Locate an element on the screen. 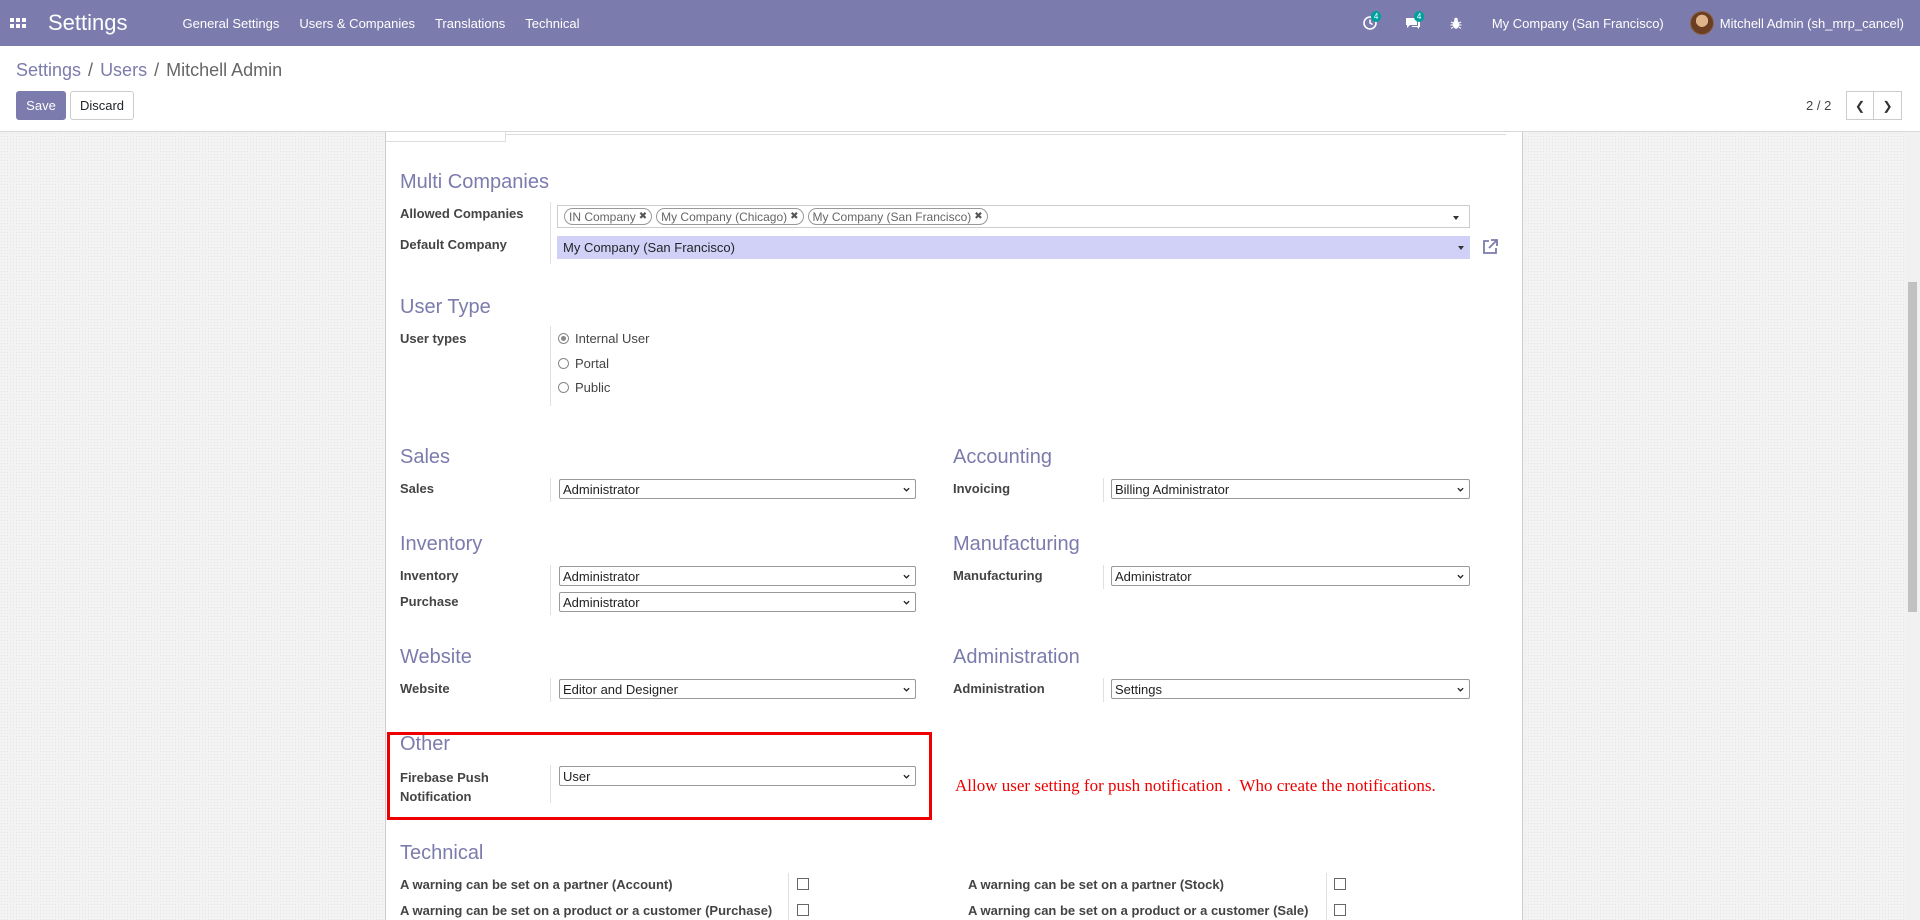  select-value: Billing Administrator is located at coordinates (1172, 489).